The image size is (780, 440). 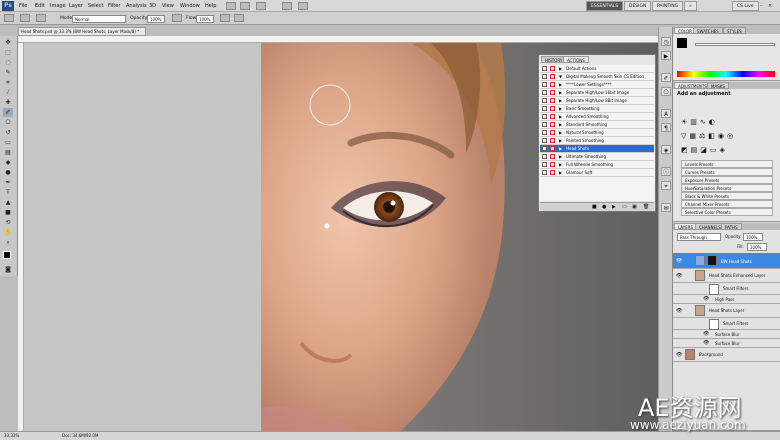 I want to click on brush-preset-icon, so click(x=9, y=18).